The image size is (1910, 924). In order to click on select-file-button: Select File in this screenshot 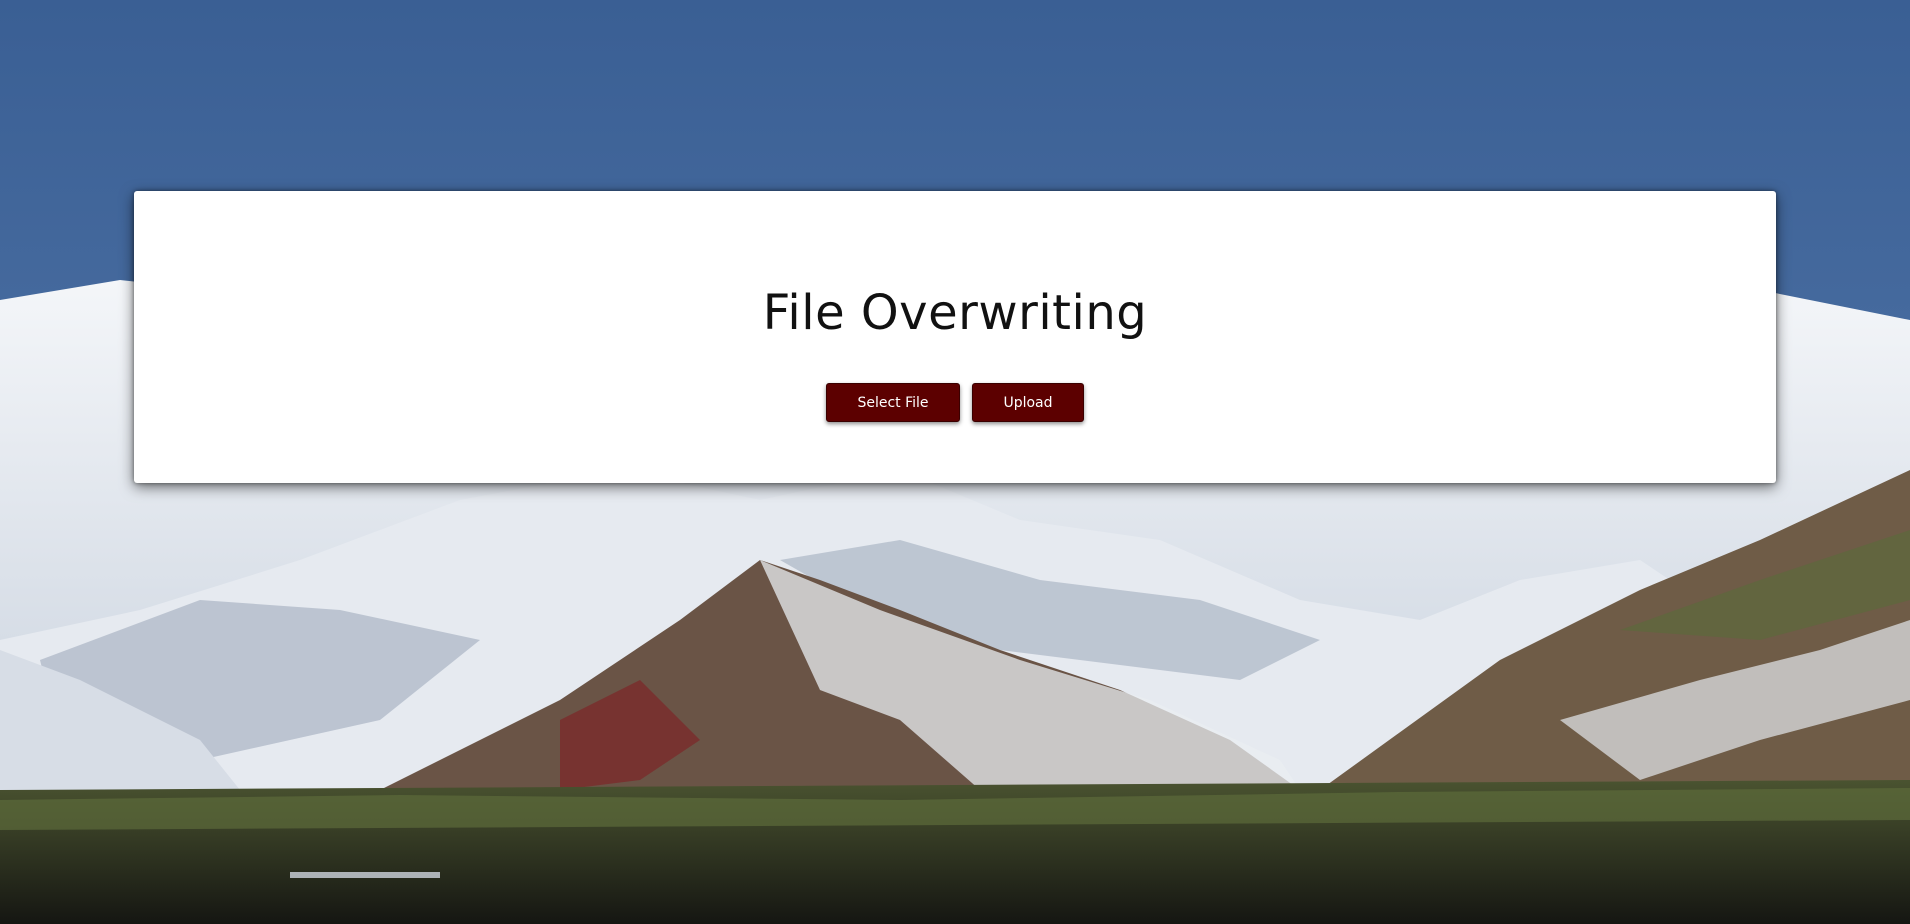, I will do `click(893, 402)`.